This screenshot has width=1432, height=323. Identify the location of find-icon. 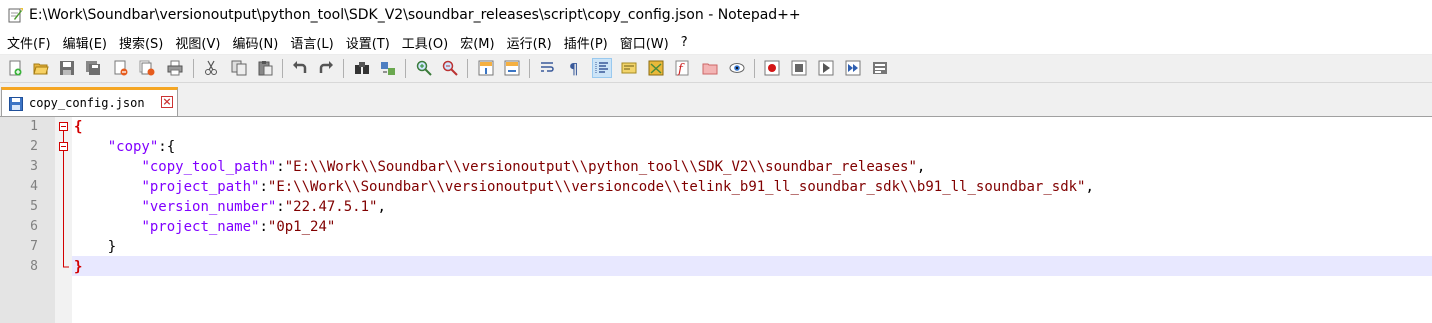
(362, 68).